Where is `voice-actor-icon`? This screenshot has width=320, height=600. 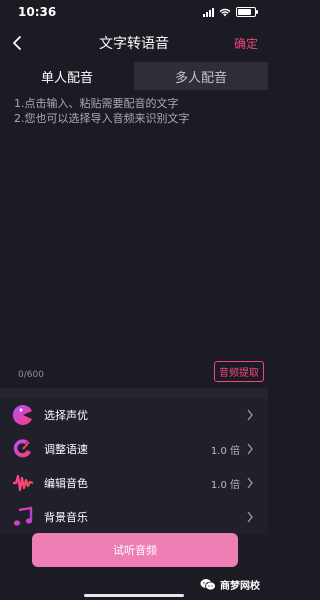
voice-actor-icon is located at coordinates (23, 415).